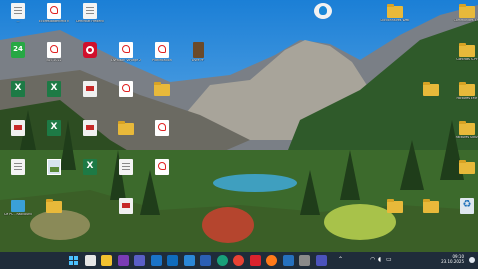  I want to click on desktop-icon-folder-r6: Factures SNSF, so click(465, 130).